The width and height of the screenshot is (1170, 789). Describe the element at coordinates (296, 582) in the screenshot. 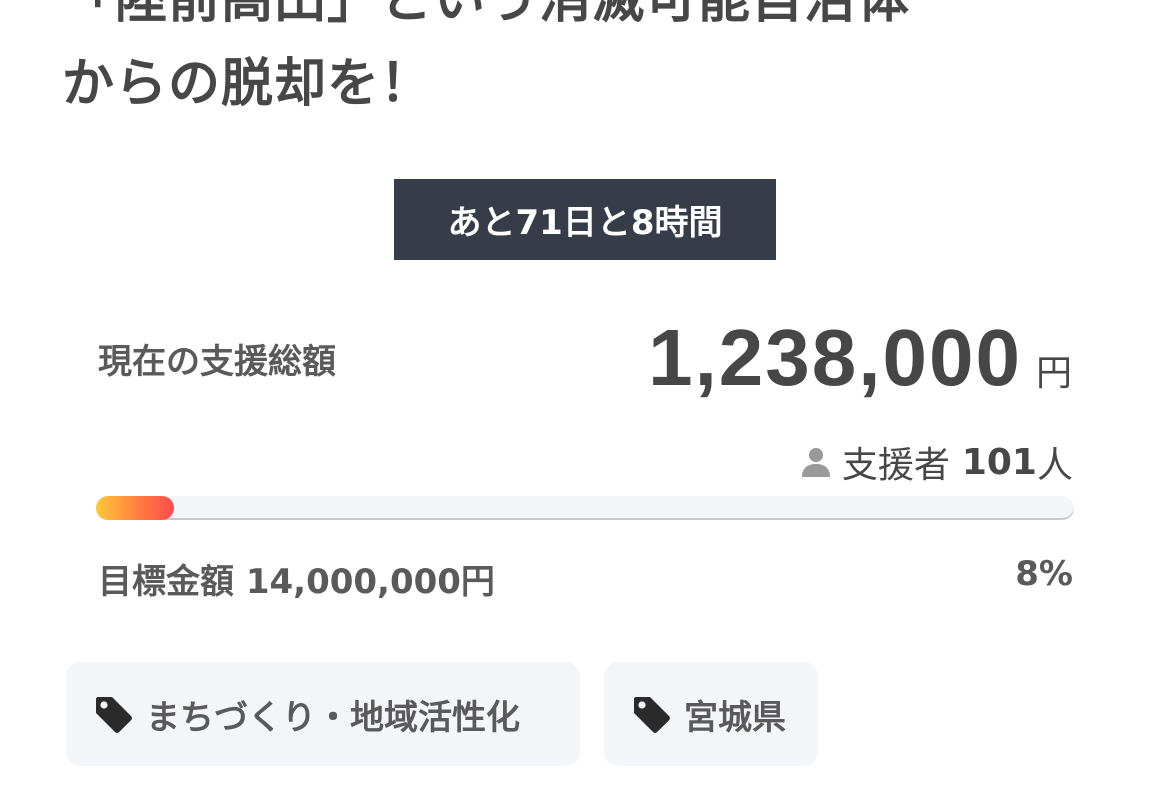

I see `goal-amount: 目標金額 14,000,000円` at that location.